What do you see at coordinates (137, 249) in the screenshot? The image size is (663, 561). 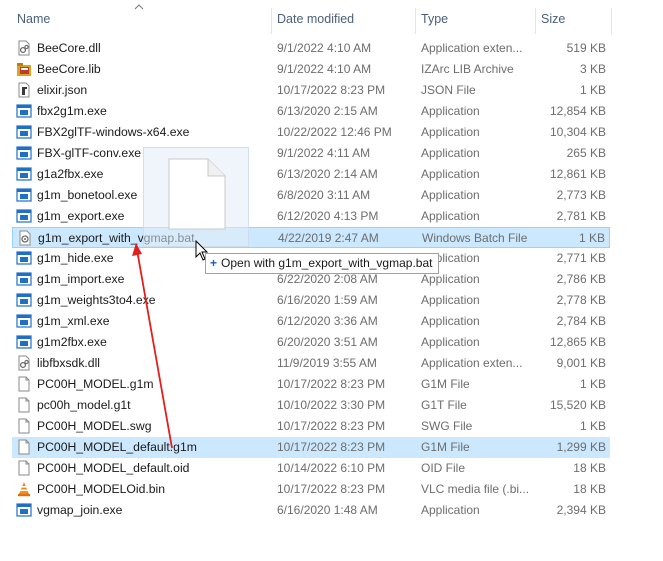 I see `drag-arrow-head` at bounding box center [137, 249].